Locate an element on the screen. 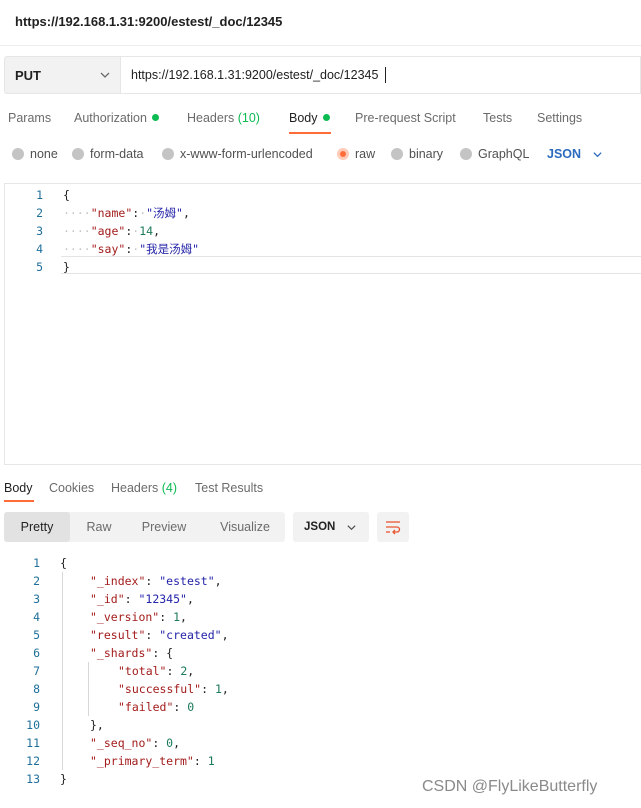  radio-label: form-data is located at coordinates (117, 154).